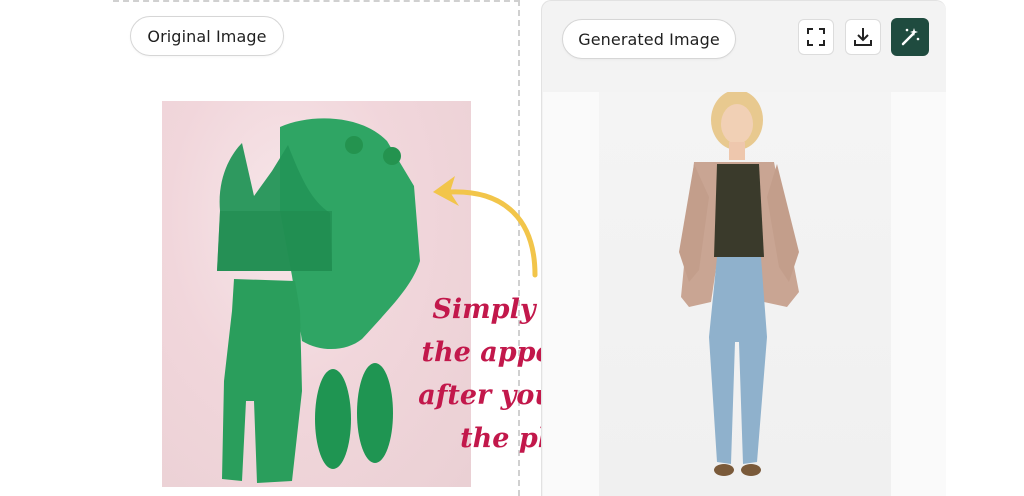 This screenshot has height=496, width=1024. Describe the element at coordinates (739, 284) in the screenshot. I see `model-illustration` at that location.